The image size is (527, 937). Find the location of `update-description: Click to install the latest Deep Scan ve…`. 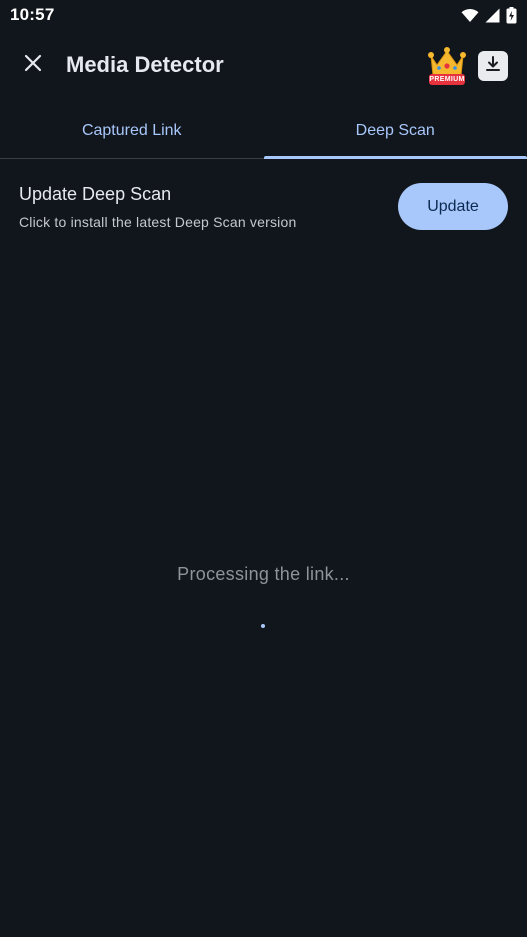

update-description: Click to install the latest Deep Scan ve… is located at coordinates (158, 222).